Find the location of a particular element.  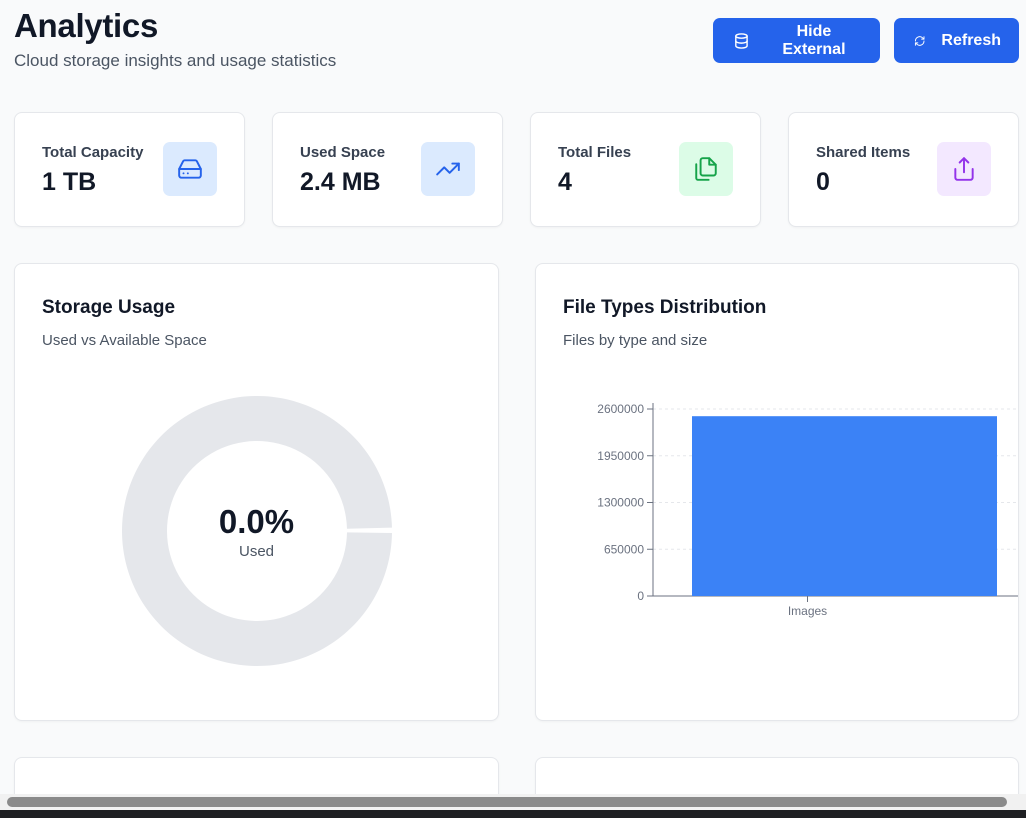

stat-label: Used Space is located at coordinates (343, 152).